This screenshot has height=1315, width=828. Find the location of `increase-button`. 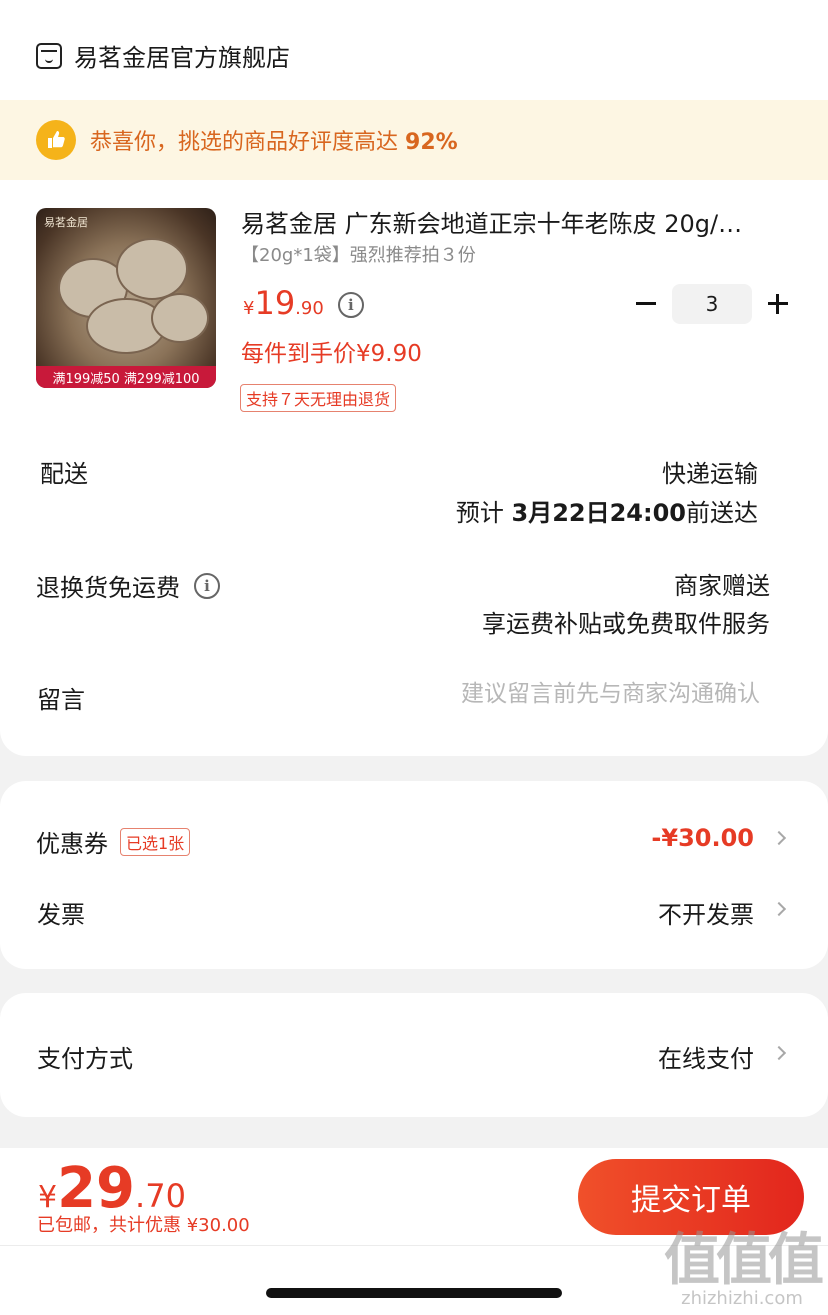

increase-button is located at coordinates (778, 304).